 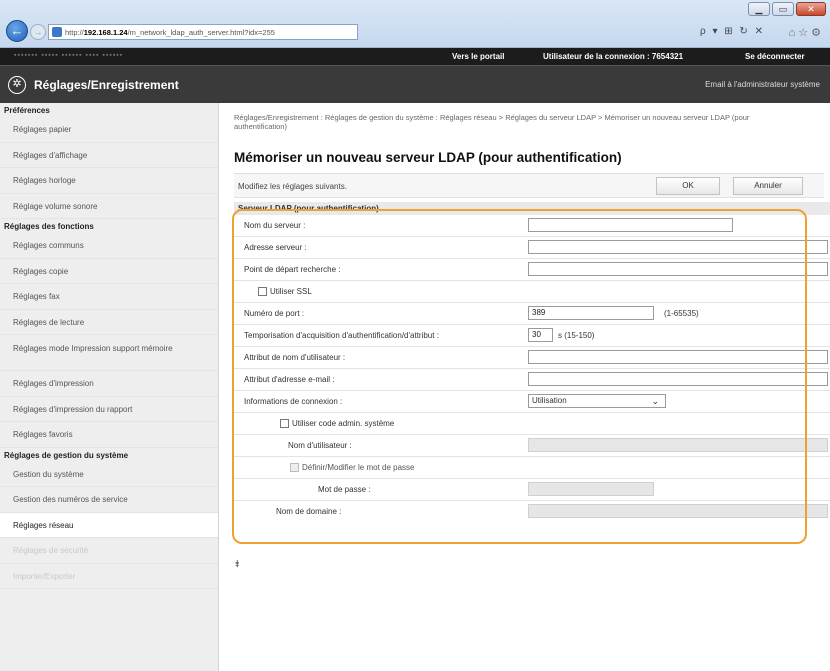 I want to click on sidebar-item-security: Réglages de sécurité, so click(x=109, y=551).